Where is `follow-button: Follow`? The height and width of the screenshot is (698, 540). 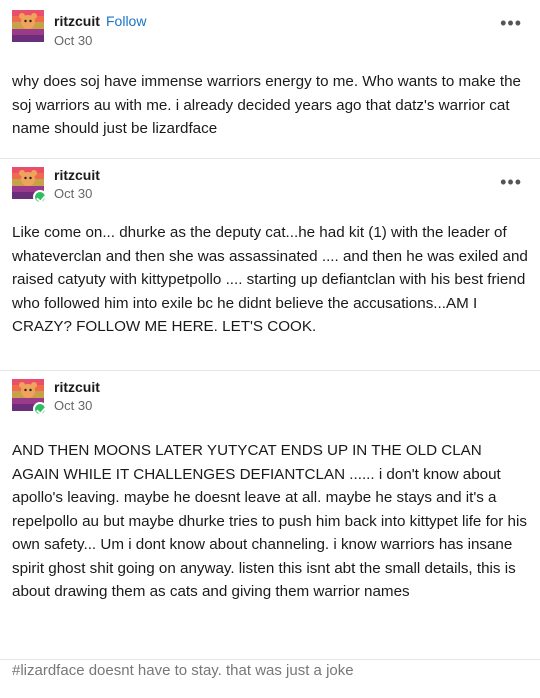
follow-button: Follow is located at coordinates (126, 21).